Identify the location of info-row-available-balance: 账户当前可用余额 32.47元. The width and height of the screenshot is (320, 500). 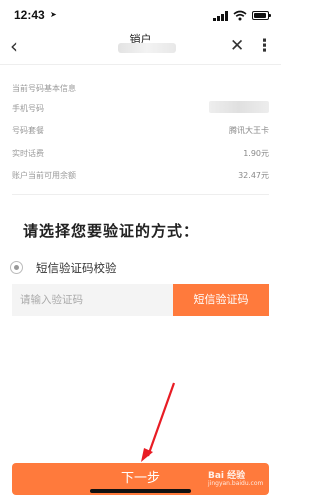
(140, 175).